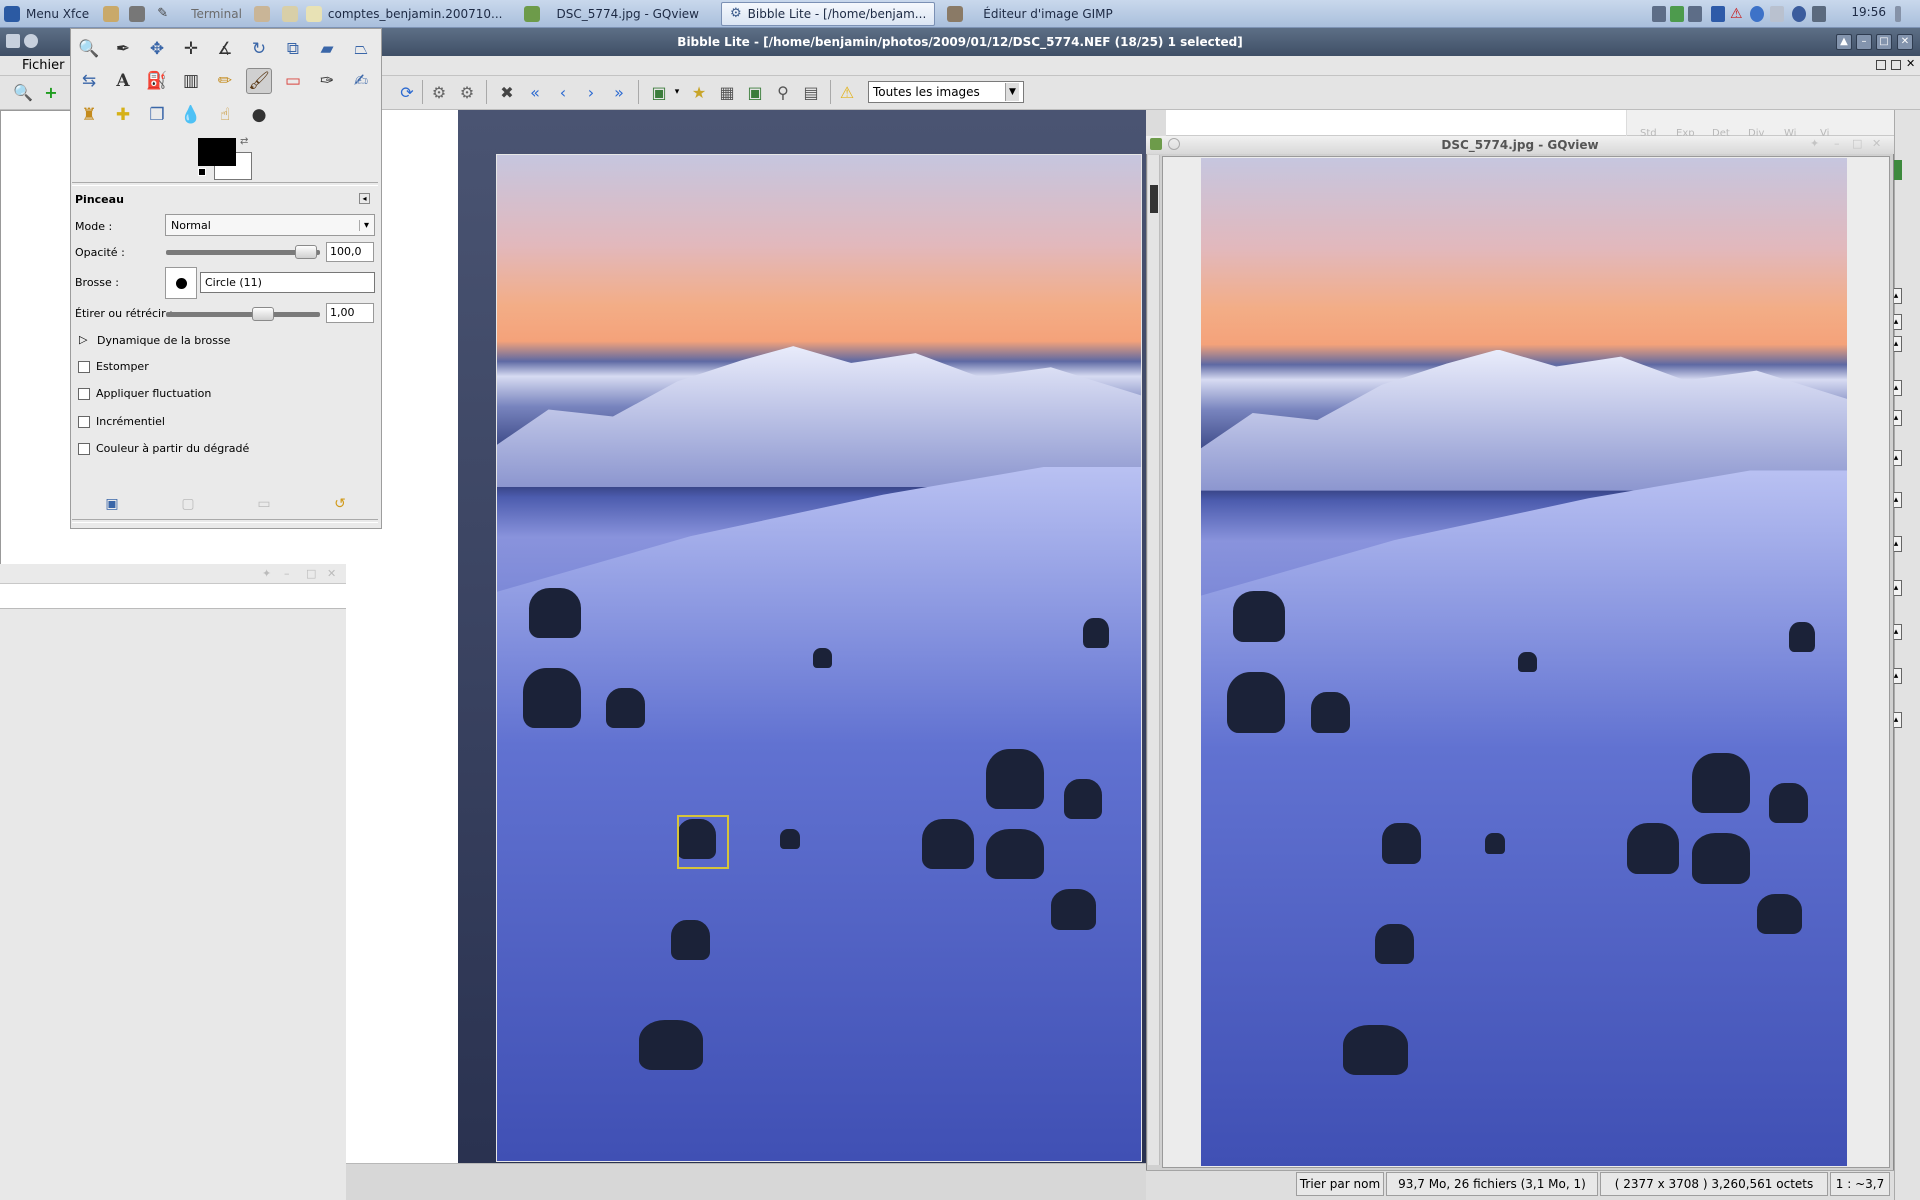 Image resolution: width=1920 pixels, height=1200 pixels. I want to click on launcher-pencil-icon: ✎, so click(165, 14).